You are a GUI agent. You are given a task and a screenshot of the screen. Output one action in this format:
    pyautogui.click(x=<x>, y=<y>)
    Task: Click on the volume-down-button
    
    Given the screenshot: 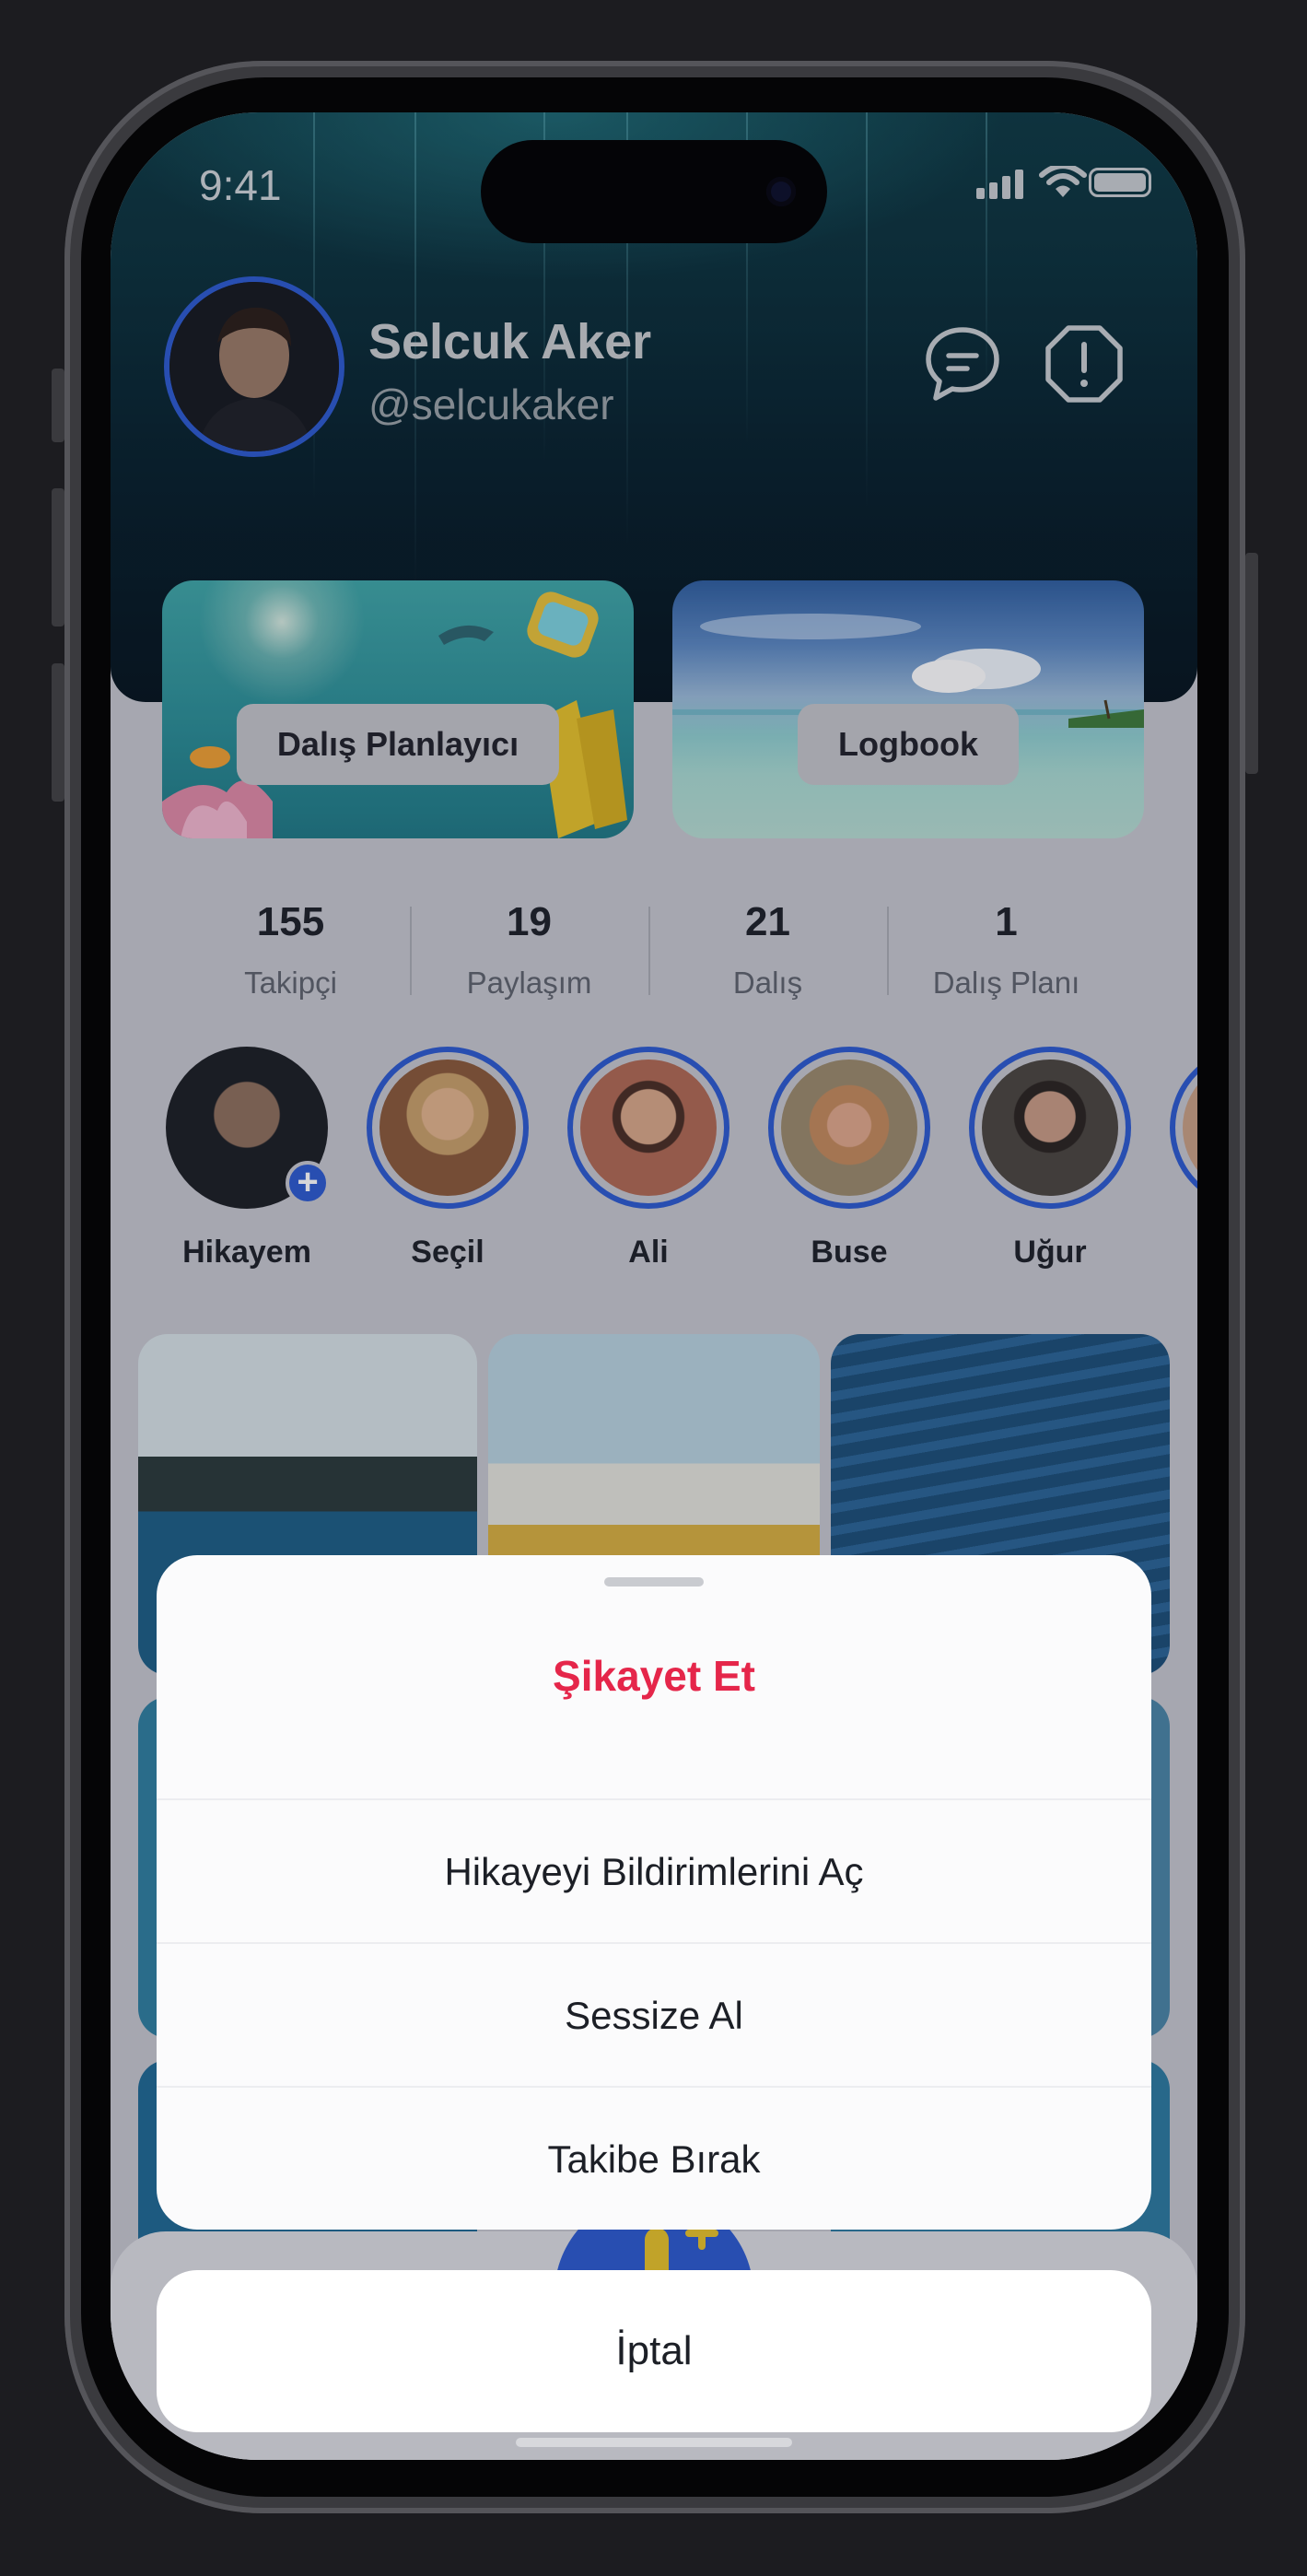 What is the action you would take?
    pyautogui.click(x=58, y=732)
    